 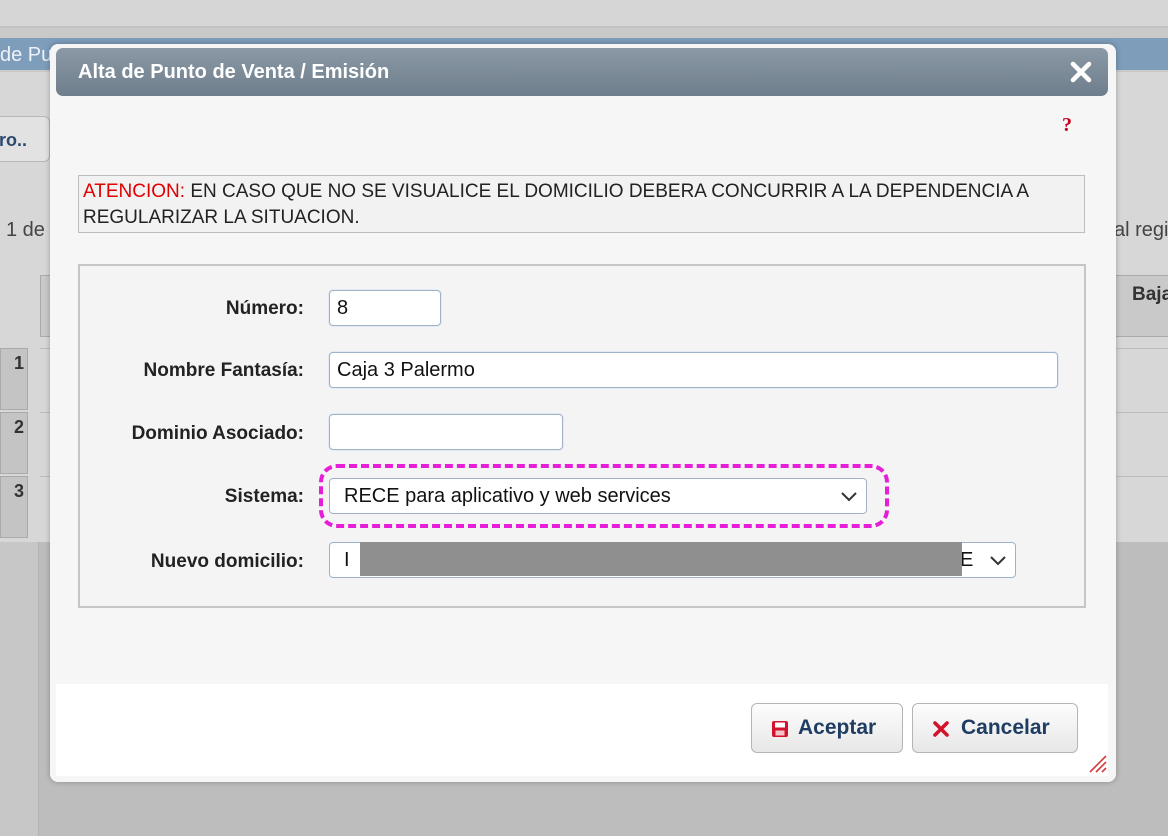 I want to click on nombre-fantasia-input, so click(x=693, y=370).